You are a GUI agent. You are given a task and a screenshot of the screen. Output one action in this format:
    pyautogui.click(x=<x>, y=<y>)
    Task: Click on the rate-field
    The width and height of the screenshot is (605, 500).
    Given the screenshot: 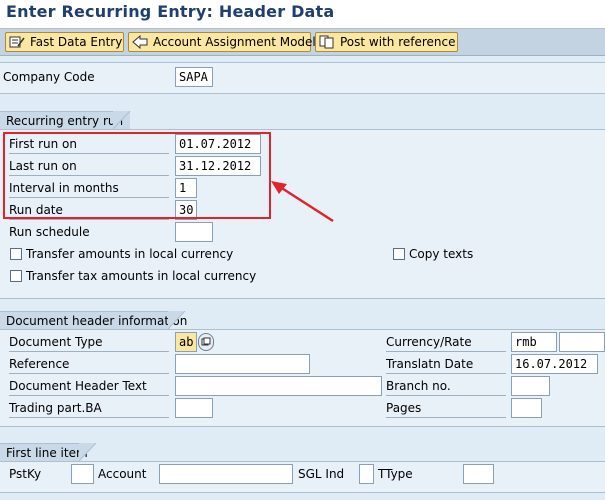 What is the action you would take?
    pyautogui.click(x=582, y=342)
    